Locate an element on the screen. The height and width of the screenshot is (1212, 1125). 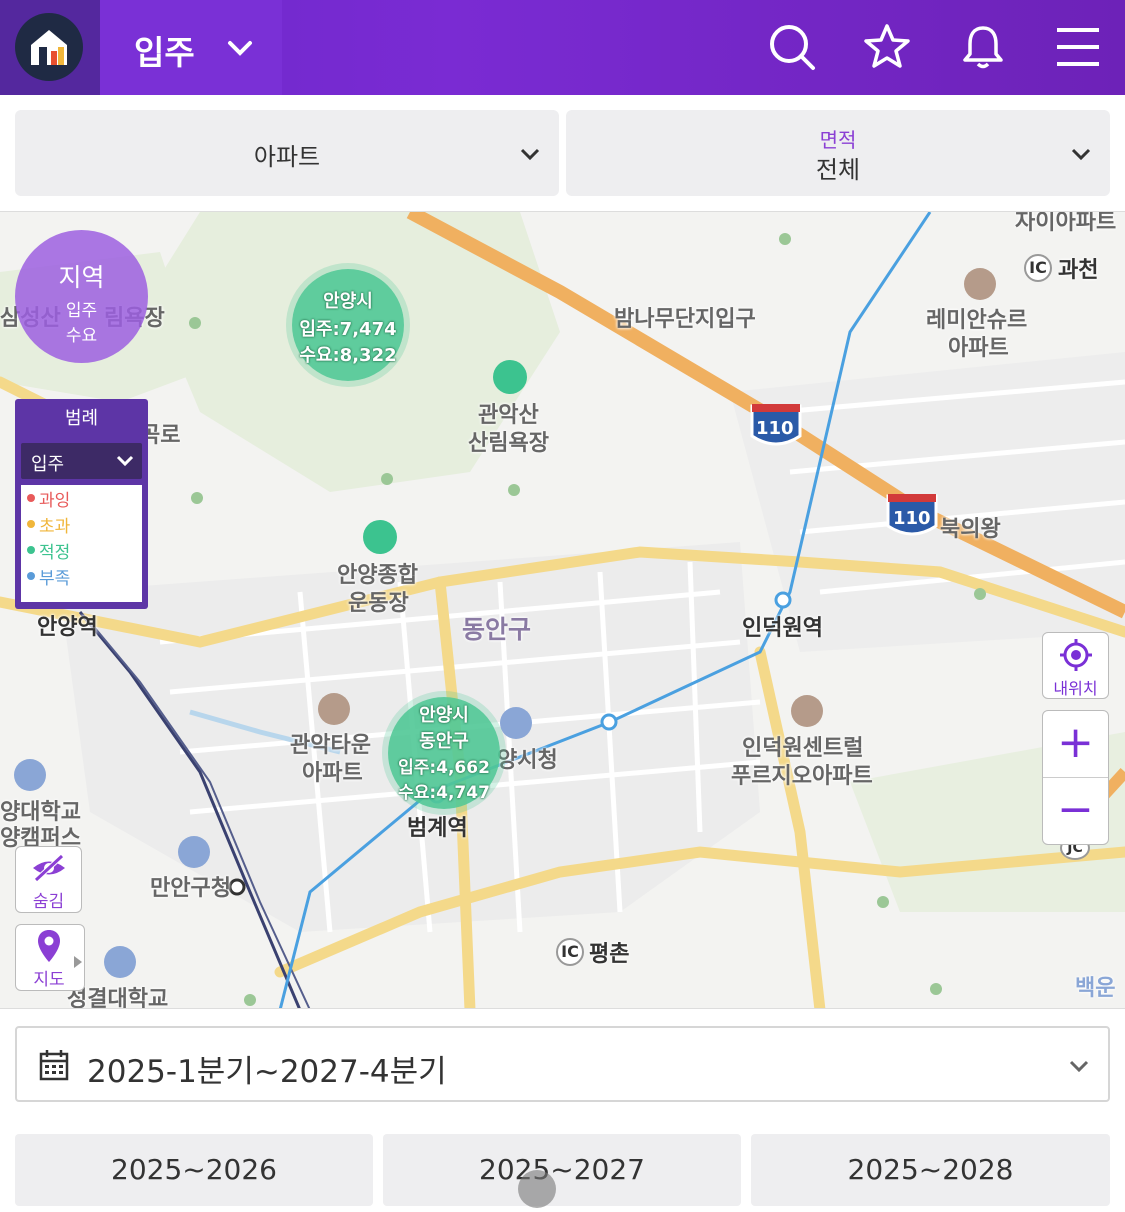
caret-right-icon is located at coordinates (78, 962).